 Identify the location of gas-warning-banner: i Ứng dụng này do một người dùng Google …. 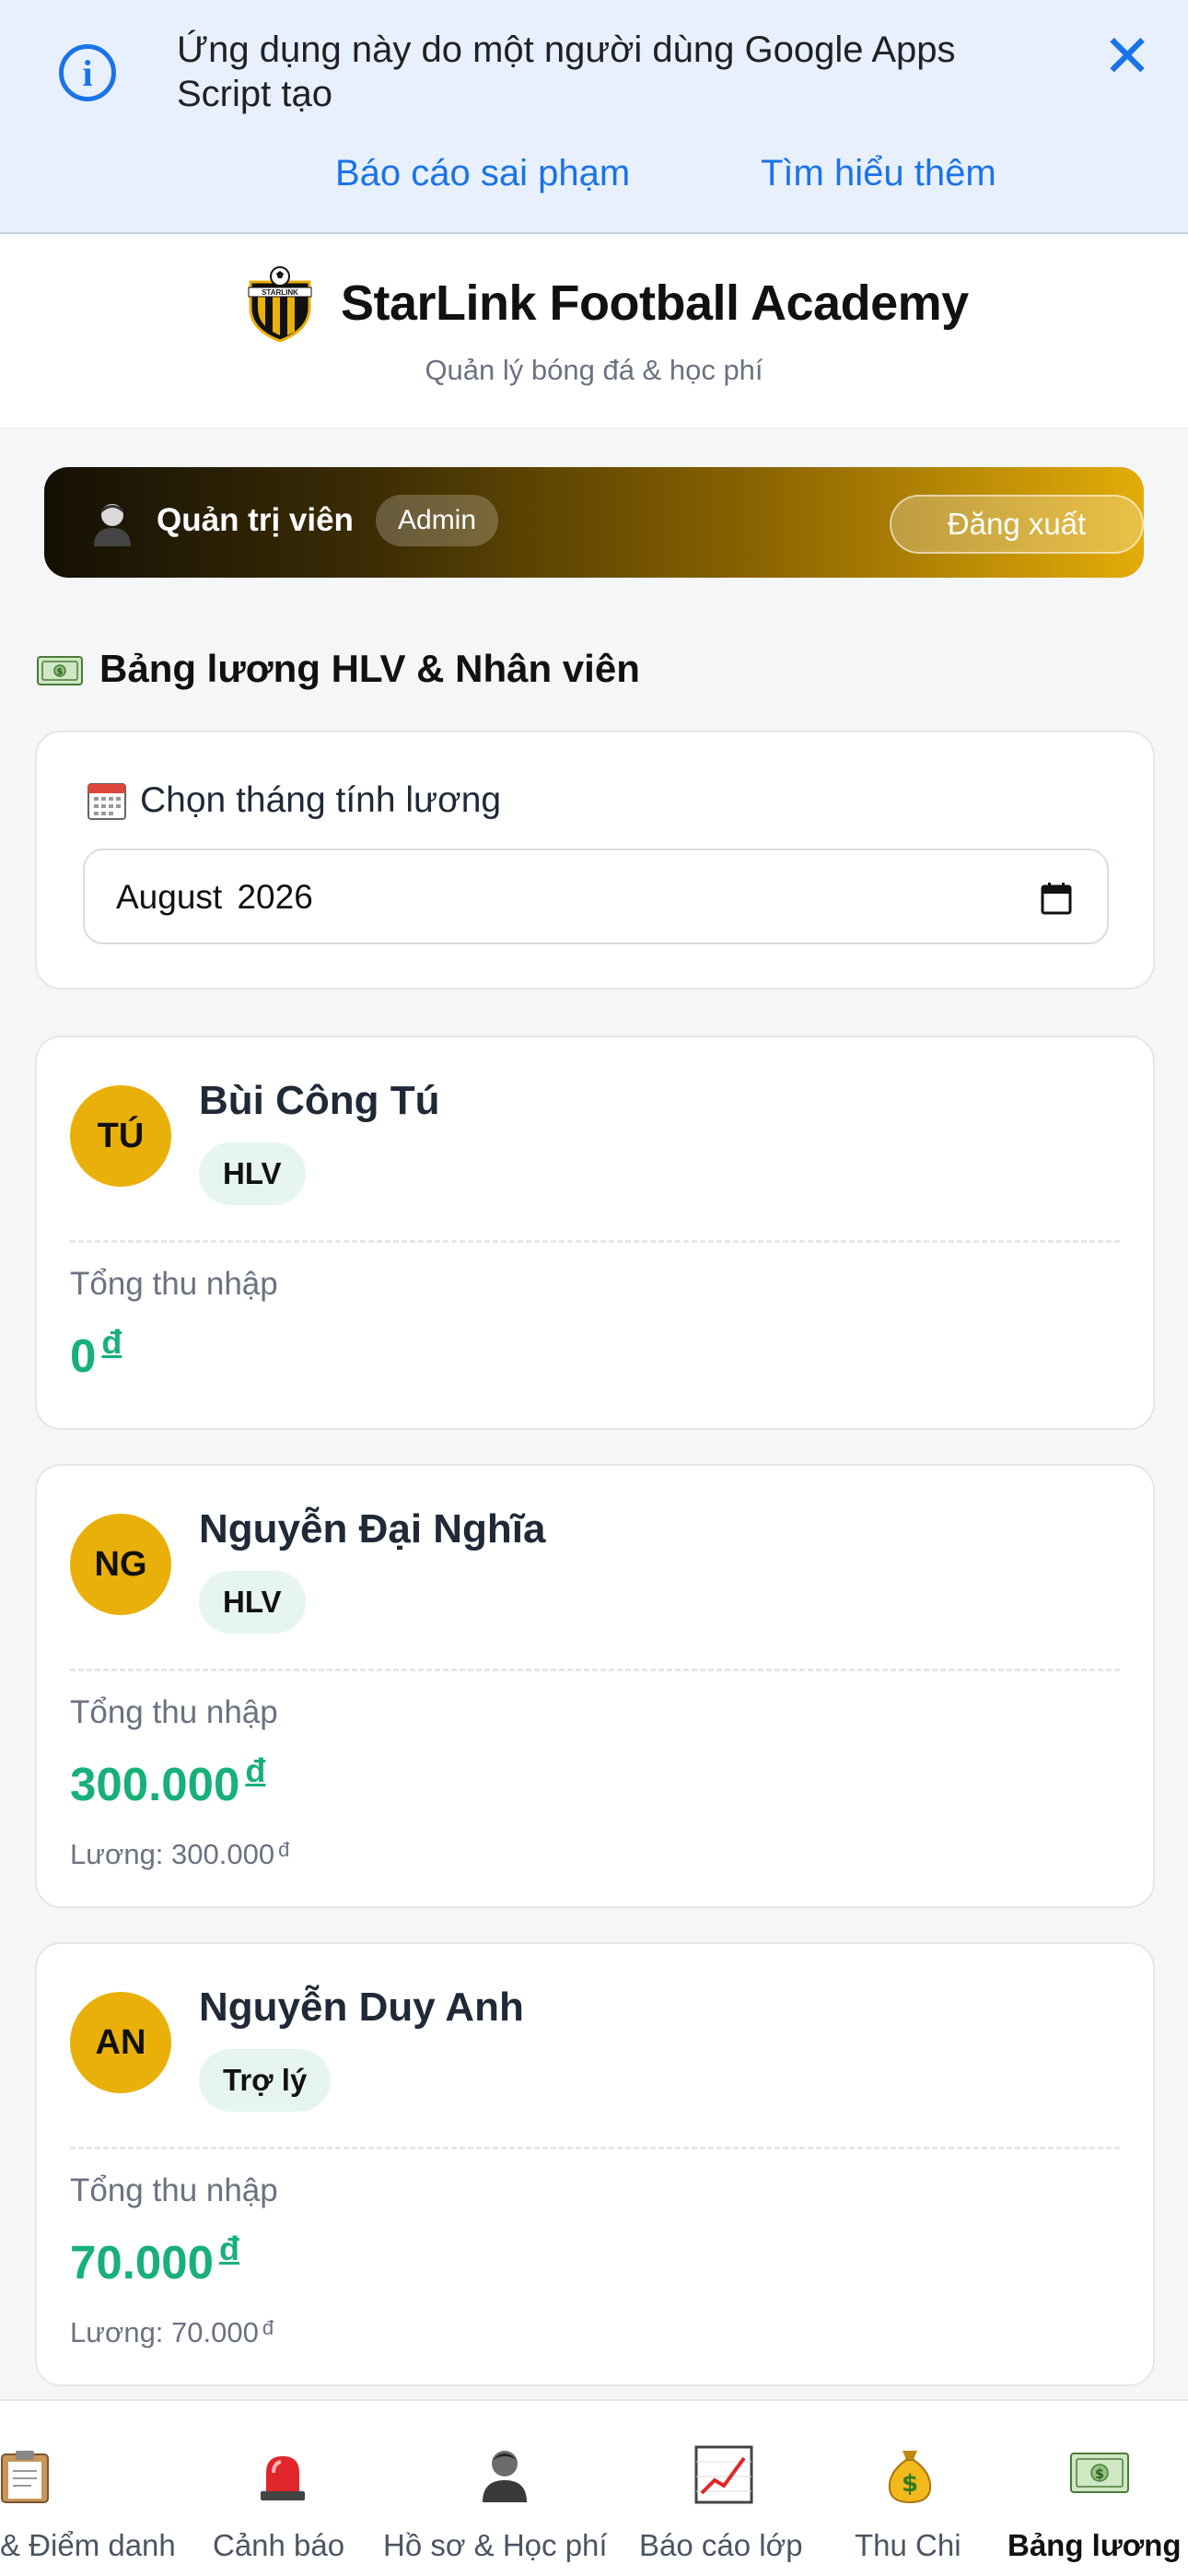
(594, 117).